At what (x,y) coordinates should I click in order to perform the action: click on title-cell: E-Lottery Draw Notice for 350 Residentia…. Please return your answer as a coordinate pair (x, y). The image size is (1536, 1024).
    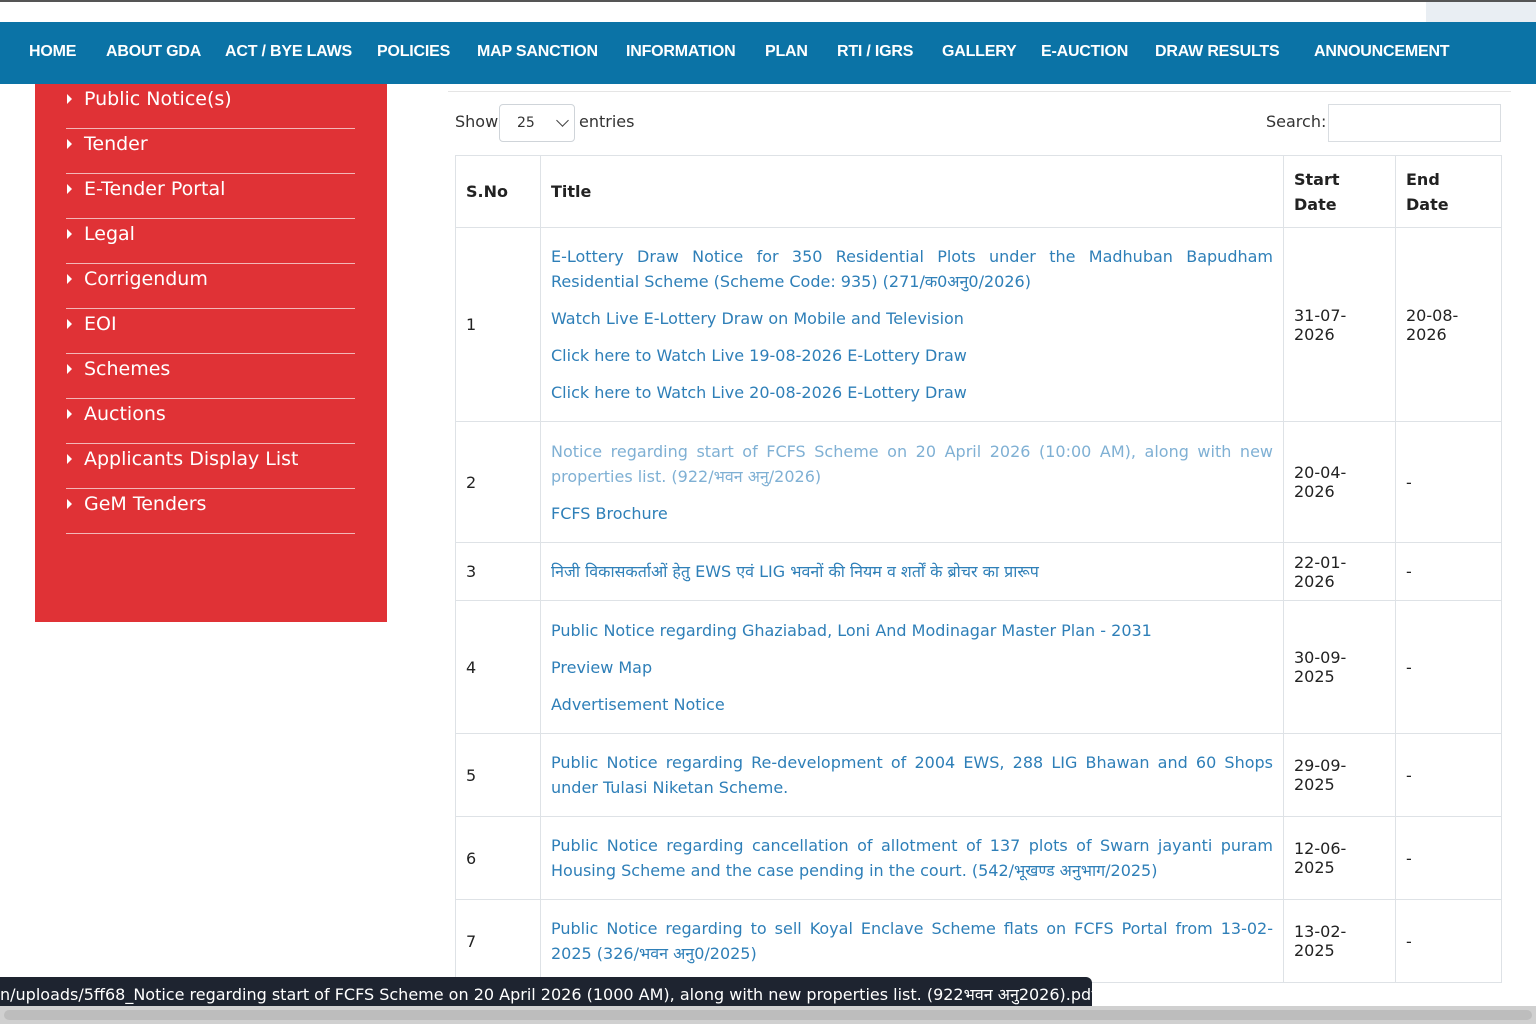
    Looking at the image, I should click on (912, 324).